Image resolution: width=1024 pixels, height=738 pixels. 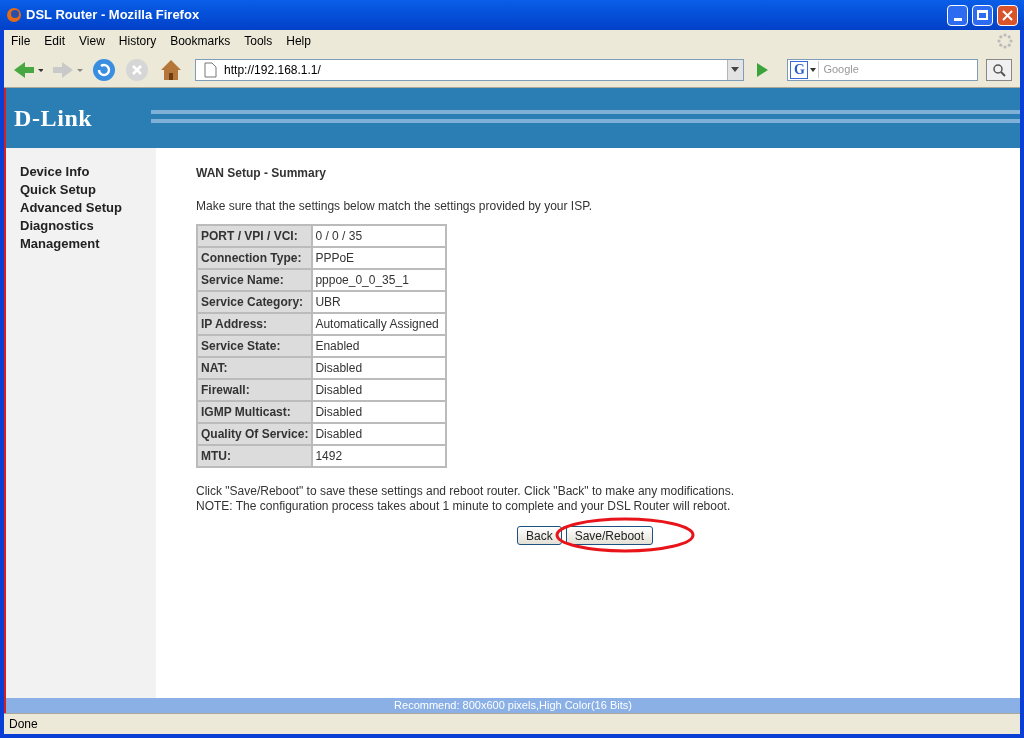 I want to click on field-value: 0 / 0 / 35, so click(x=379, y=236).